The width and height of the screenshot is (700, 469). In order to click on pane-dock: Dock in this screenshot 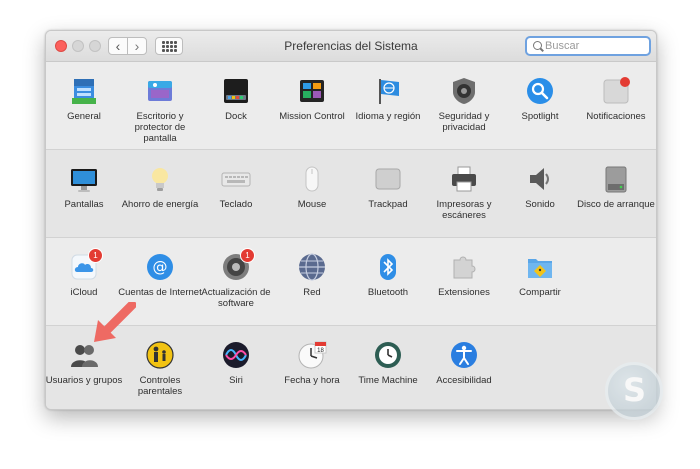, I will do `click(236, 105)`.